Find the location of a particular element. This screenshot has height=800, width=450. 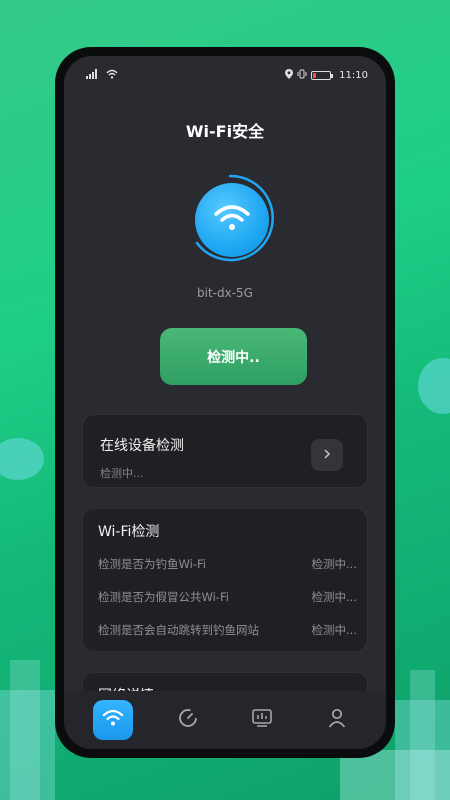

chevron-right-icon is located at coordinates (327, 455).